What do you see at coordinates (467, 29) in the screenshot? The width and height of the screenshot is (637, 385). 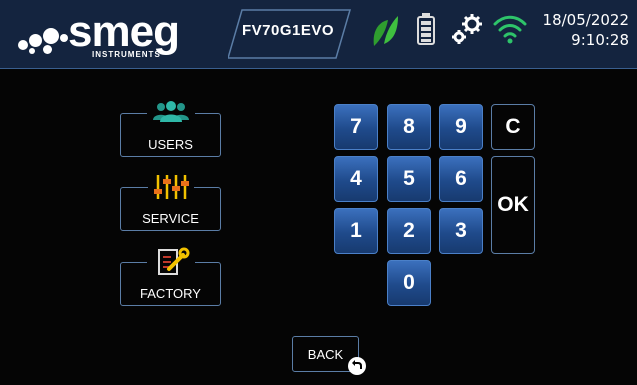 I see `gears-icon` at bounding box center [467, 29].